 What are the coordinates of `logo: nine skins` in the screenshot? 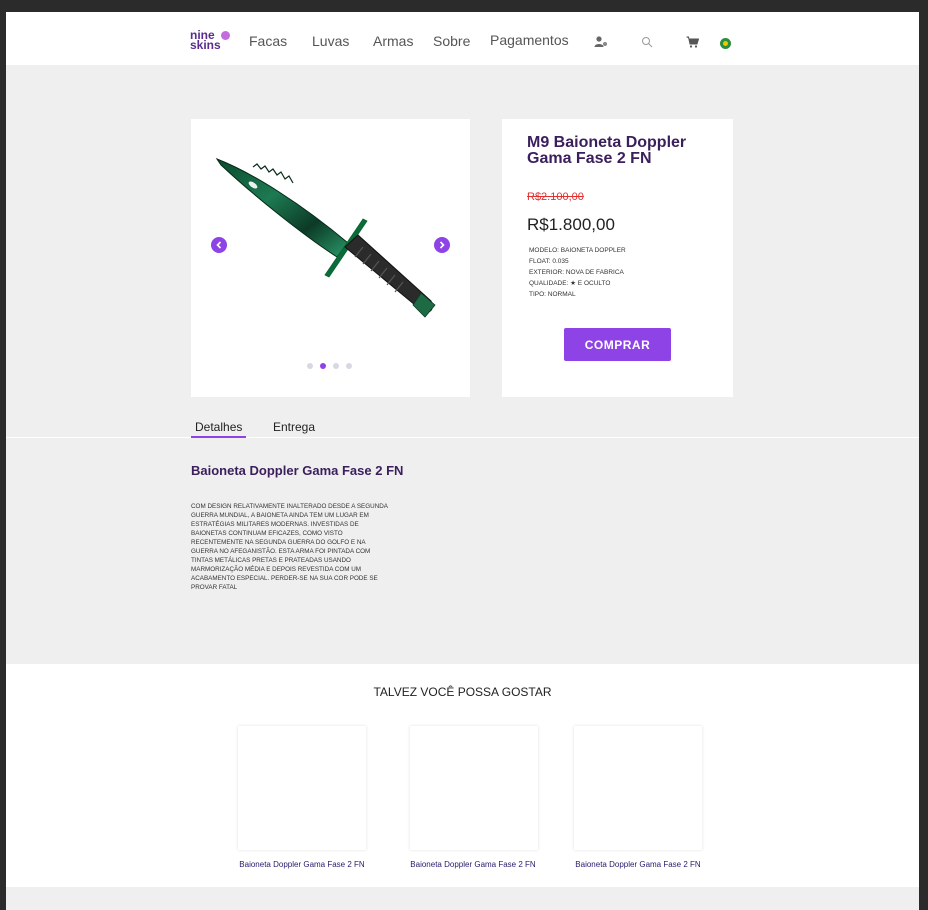 It's located at (212, 42).